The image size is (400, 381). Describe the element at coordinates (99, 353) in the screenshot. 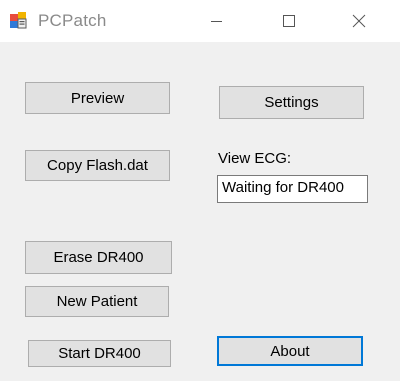

I see `start-dr400-button: Start DR400` at that location.